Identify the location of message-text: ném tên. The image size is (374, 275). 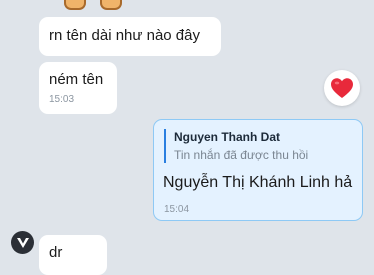
(76, 79).